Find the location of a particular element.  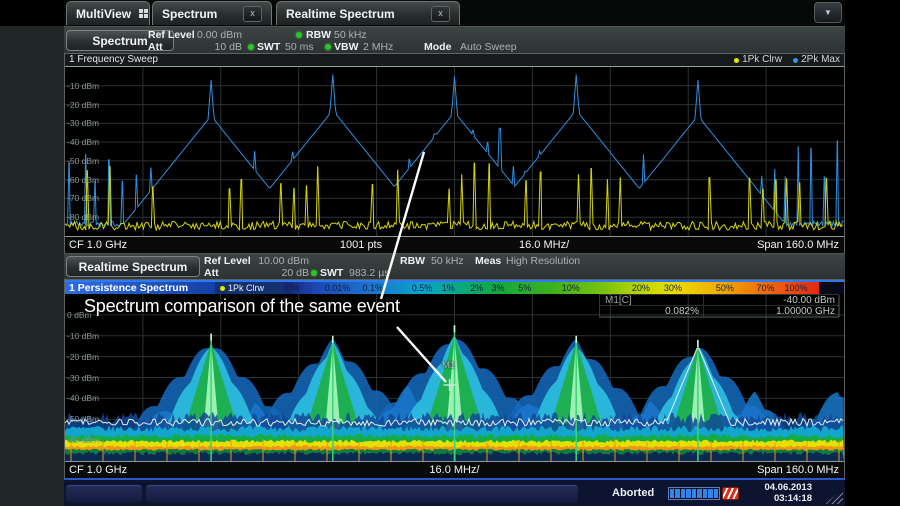

att-value: 20 dB is located at coordinates (279, 273).